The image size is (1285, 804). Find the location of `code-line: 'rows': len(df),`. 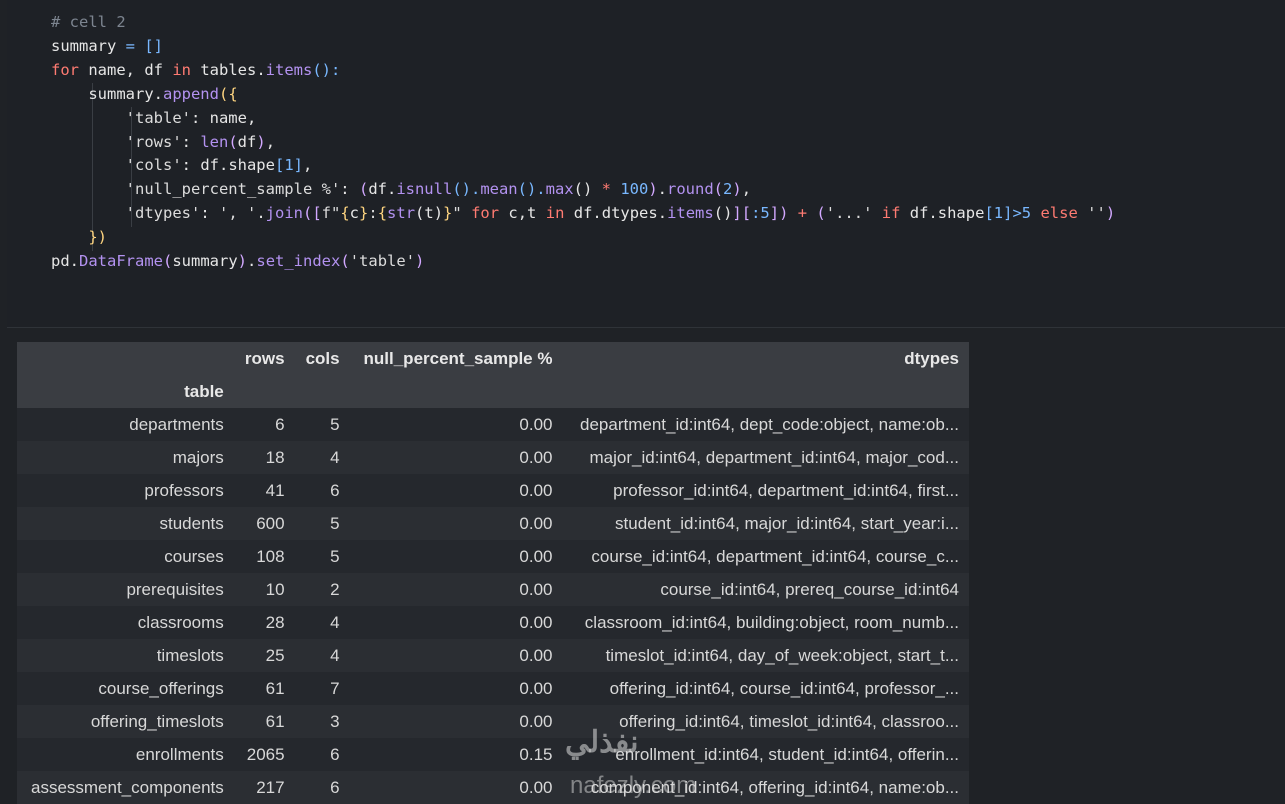

code-line: 'rows': len(df), is located at coordinates (583, 143).